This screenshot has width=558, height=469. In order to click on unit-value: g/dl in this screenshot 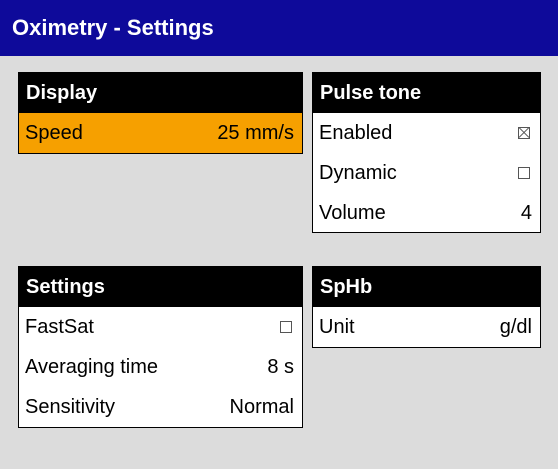, I will do `click(515, 326)`.